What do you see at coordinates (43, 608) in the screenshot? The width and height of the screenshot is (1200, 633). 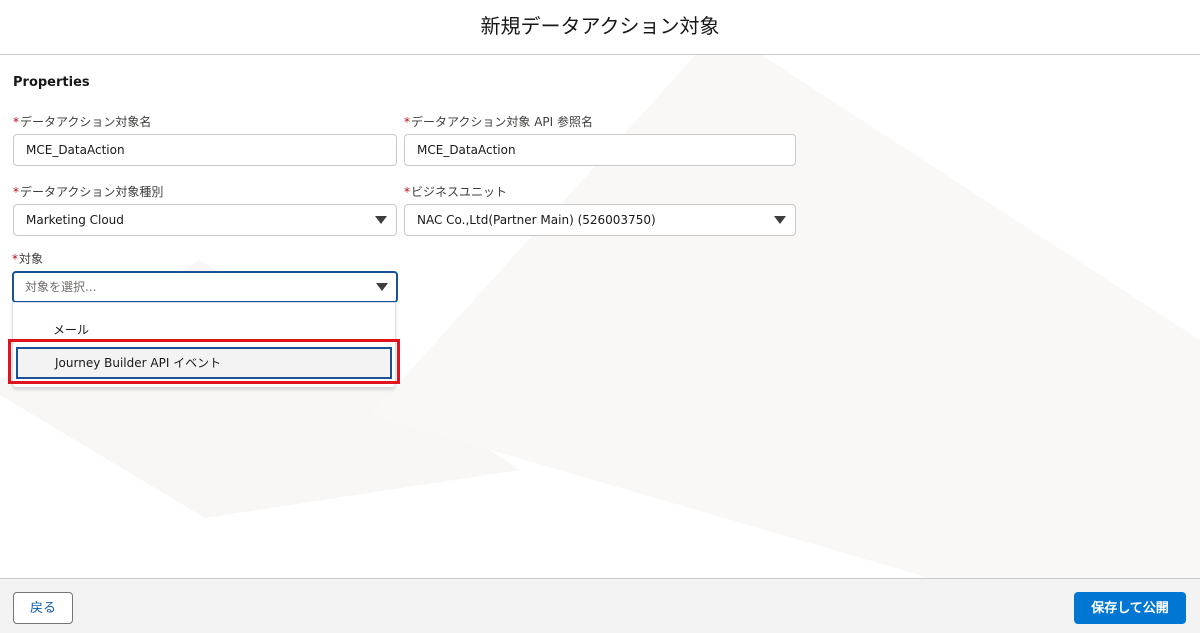 I see `back-button: 戻る` at bounding box center [43, 608].